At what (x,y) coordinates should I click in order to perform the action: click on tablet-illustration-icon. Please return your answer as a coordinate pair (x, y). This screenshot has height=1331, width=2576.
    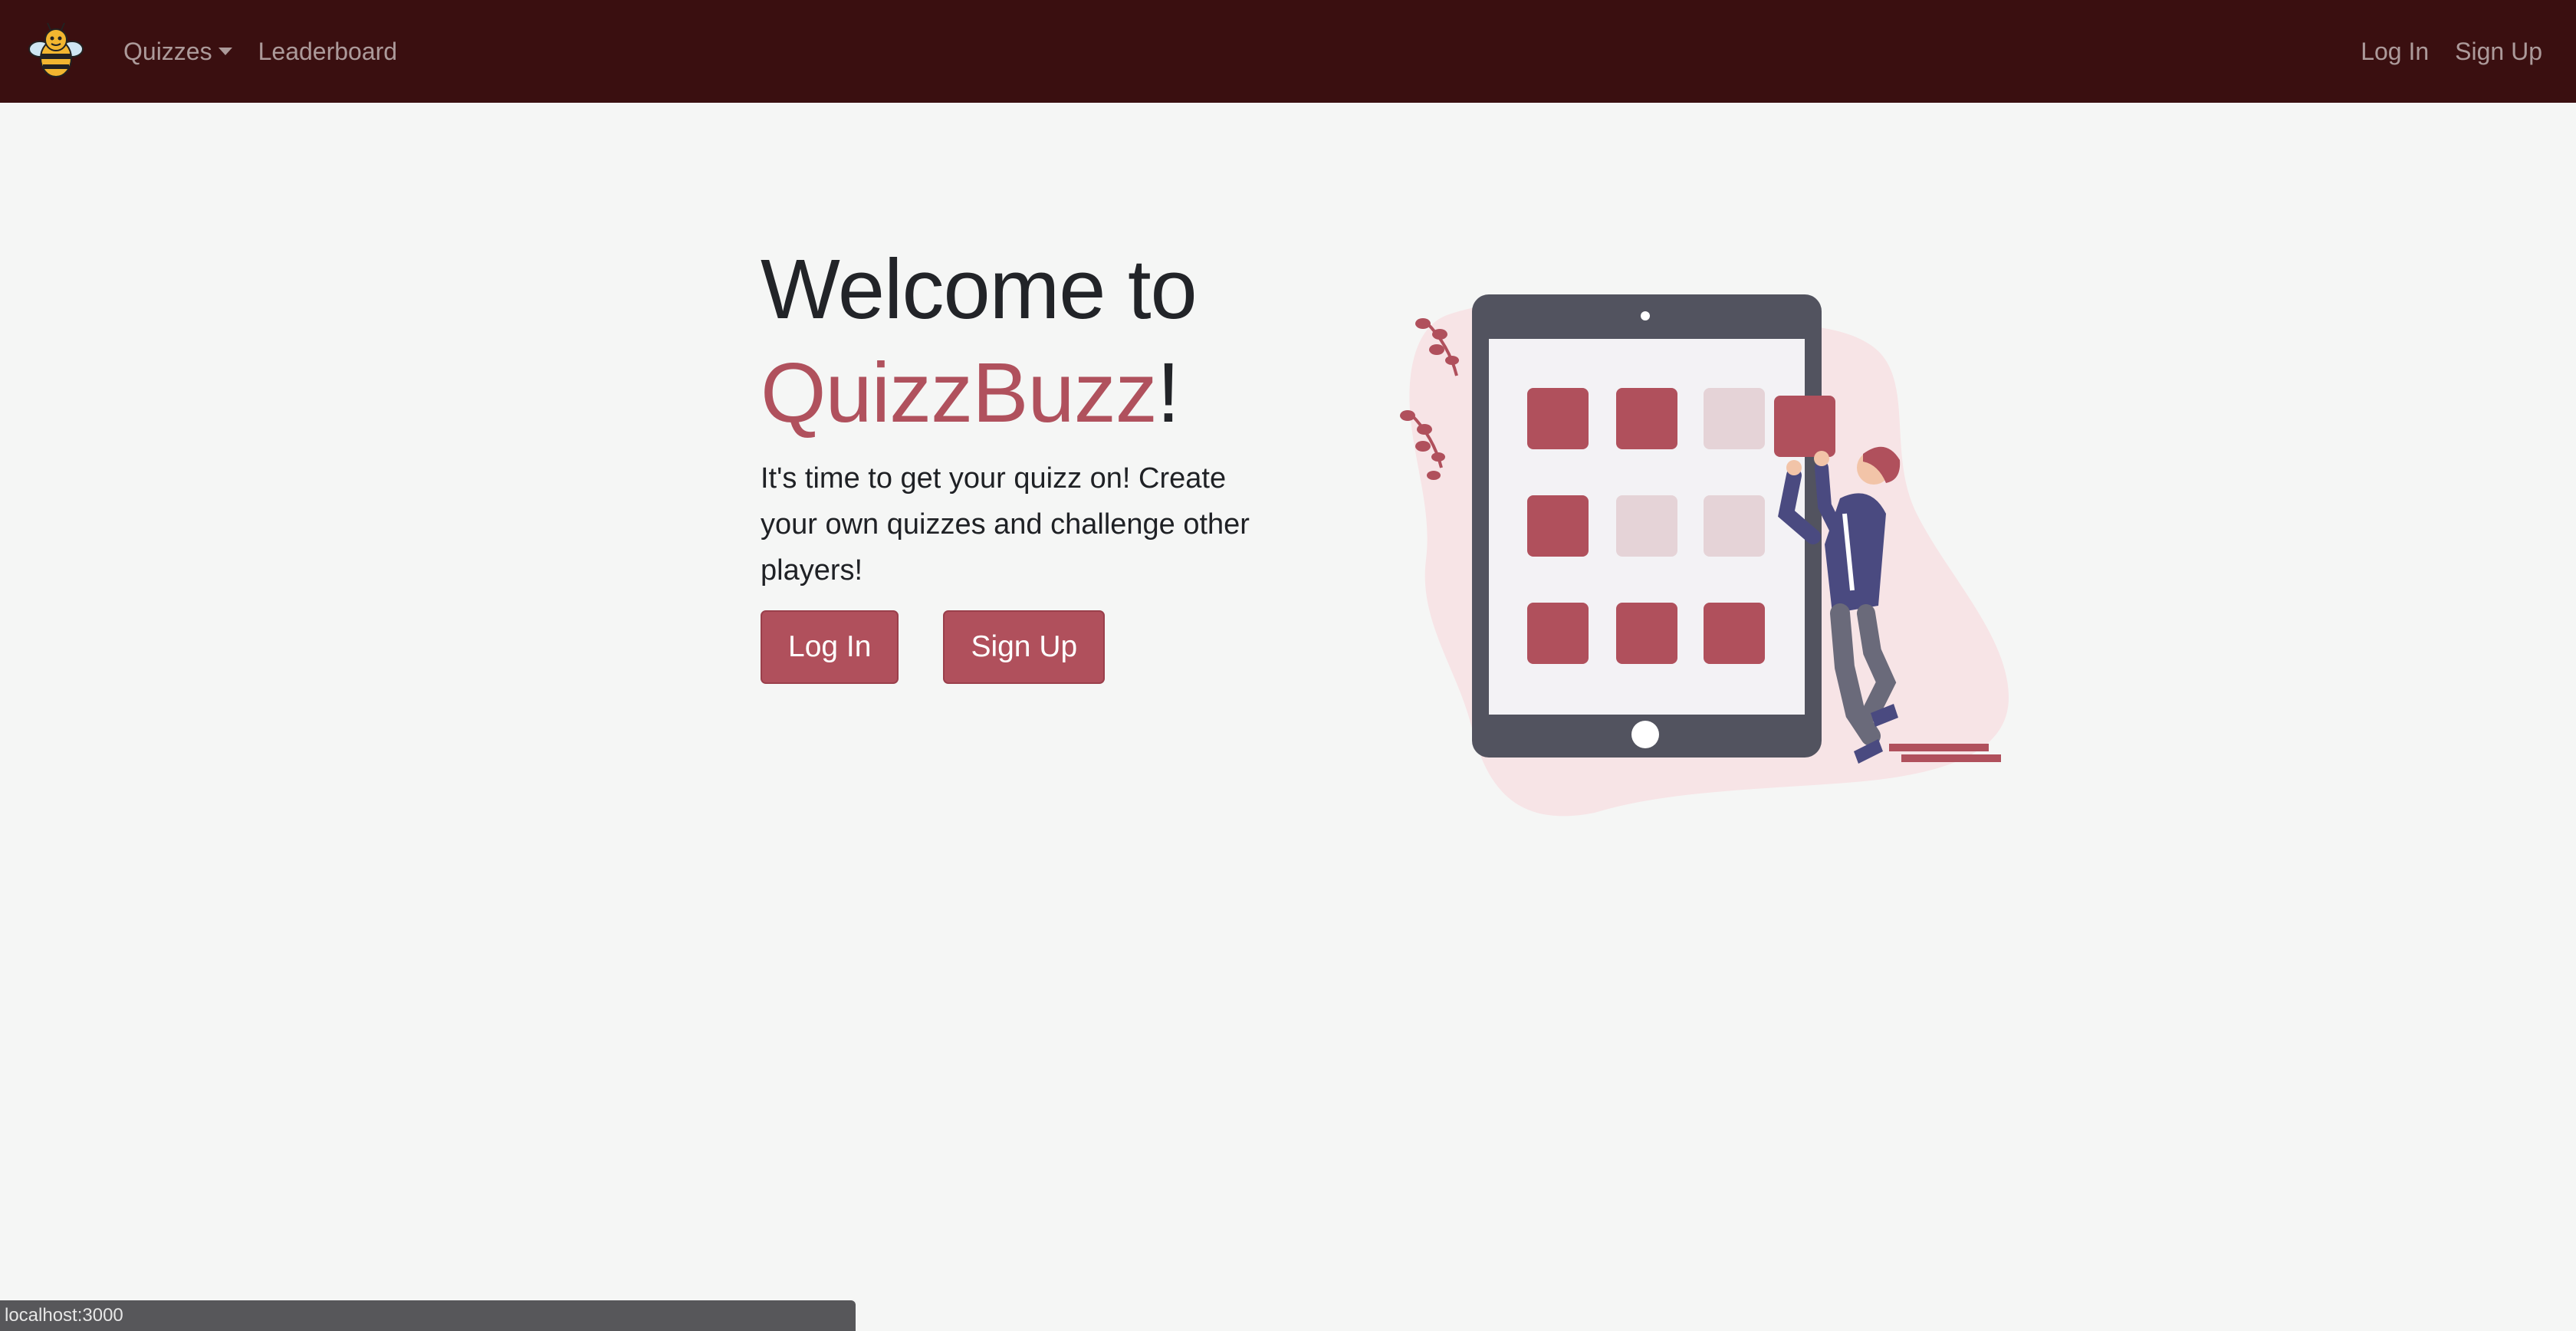
    Looking at the image, I should click on (1709, 552).